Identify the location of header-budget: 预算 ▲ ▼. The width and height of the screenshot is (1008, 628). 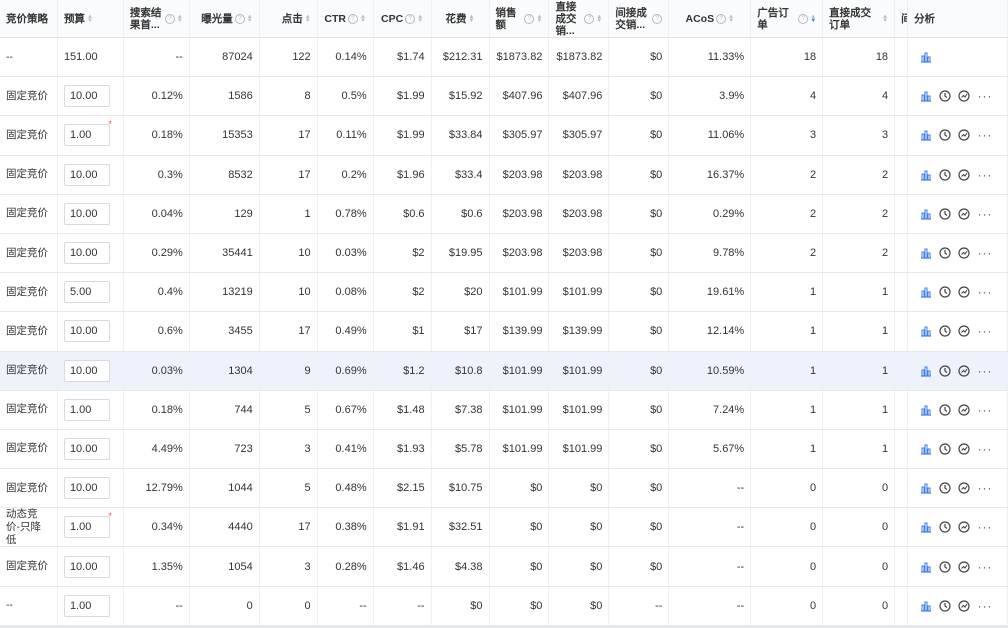
(91, 18).